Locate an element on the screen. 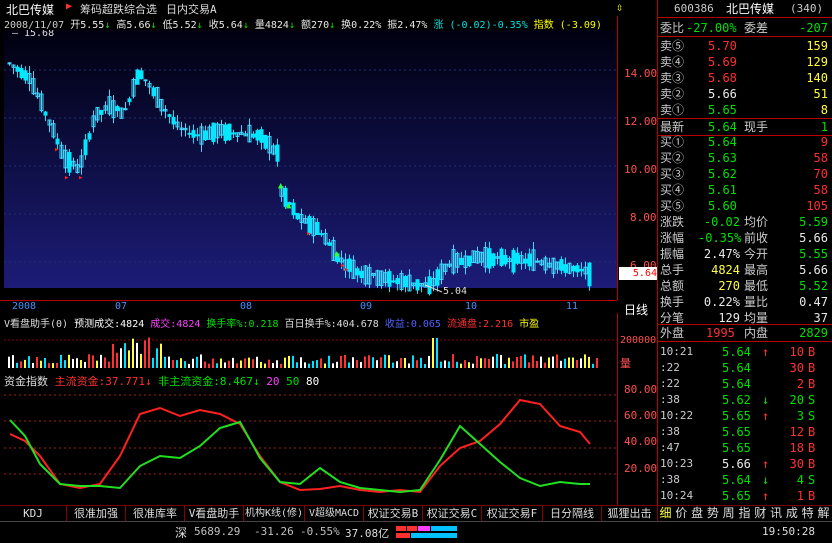 The image size is (832, 543). ask-label: 卖③ is located at coordinates (672, 78).